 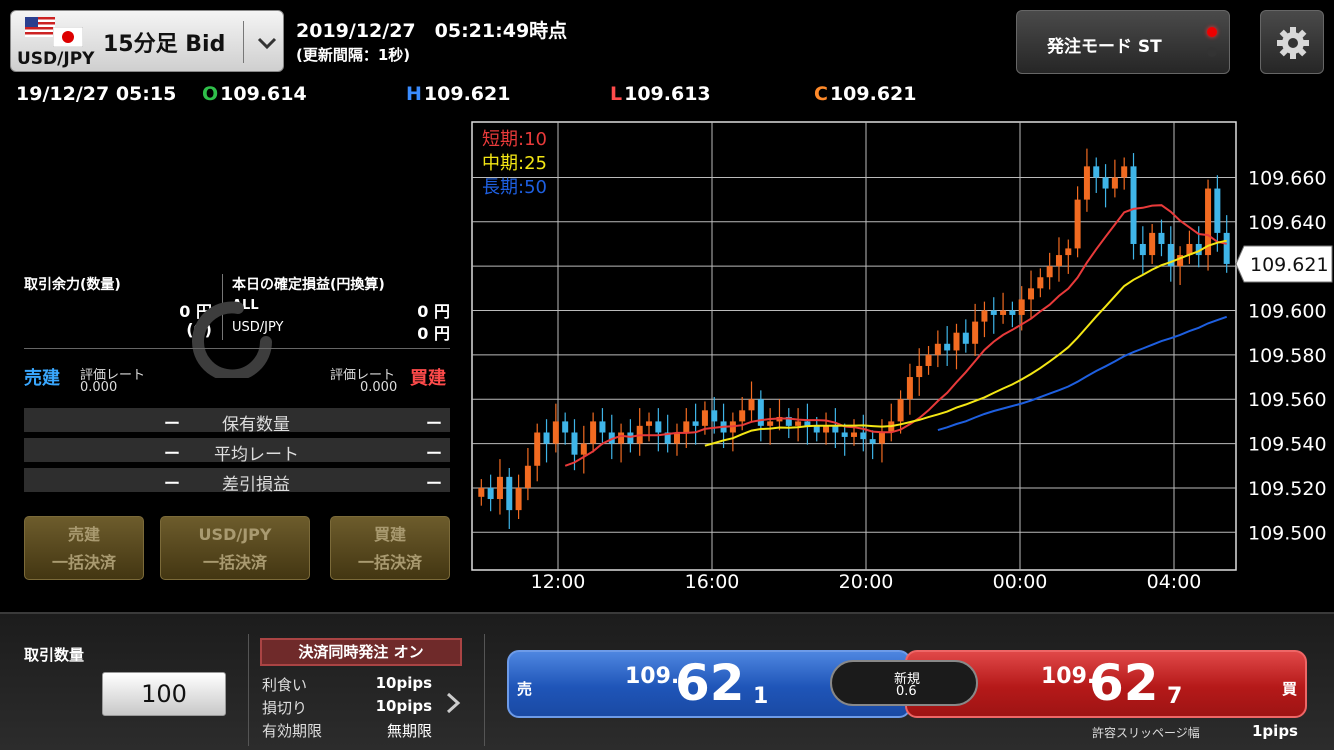 I want to click on slippage-label: 許容スリッページ幅, so click(x=1146, y=733).